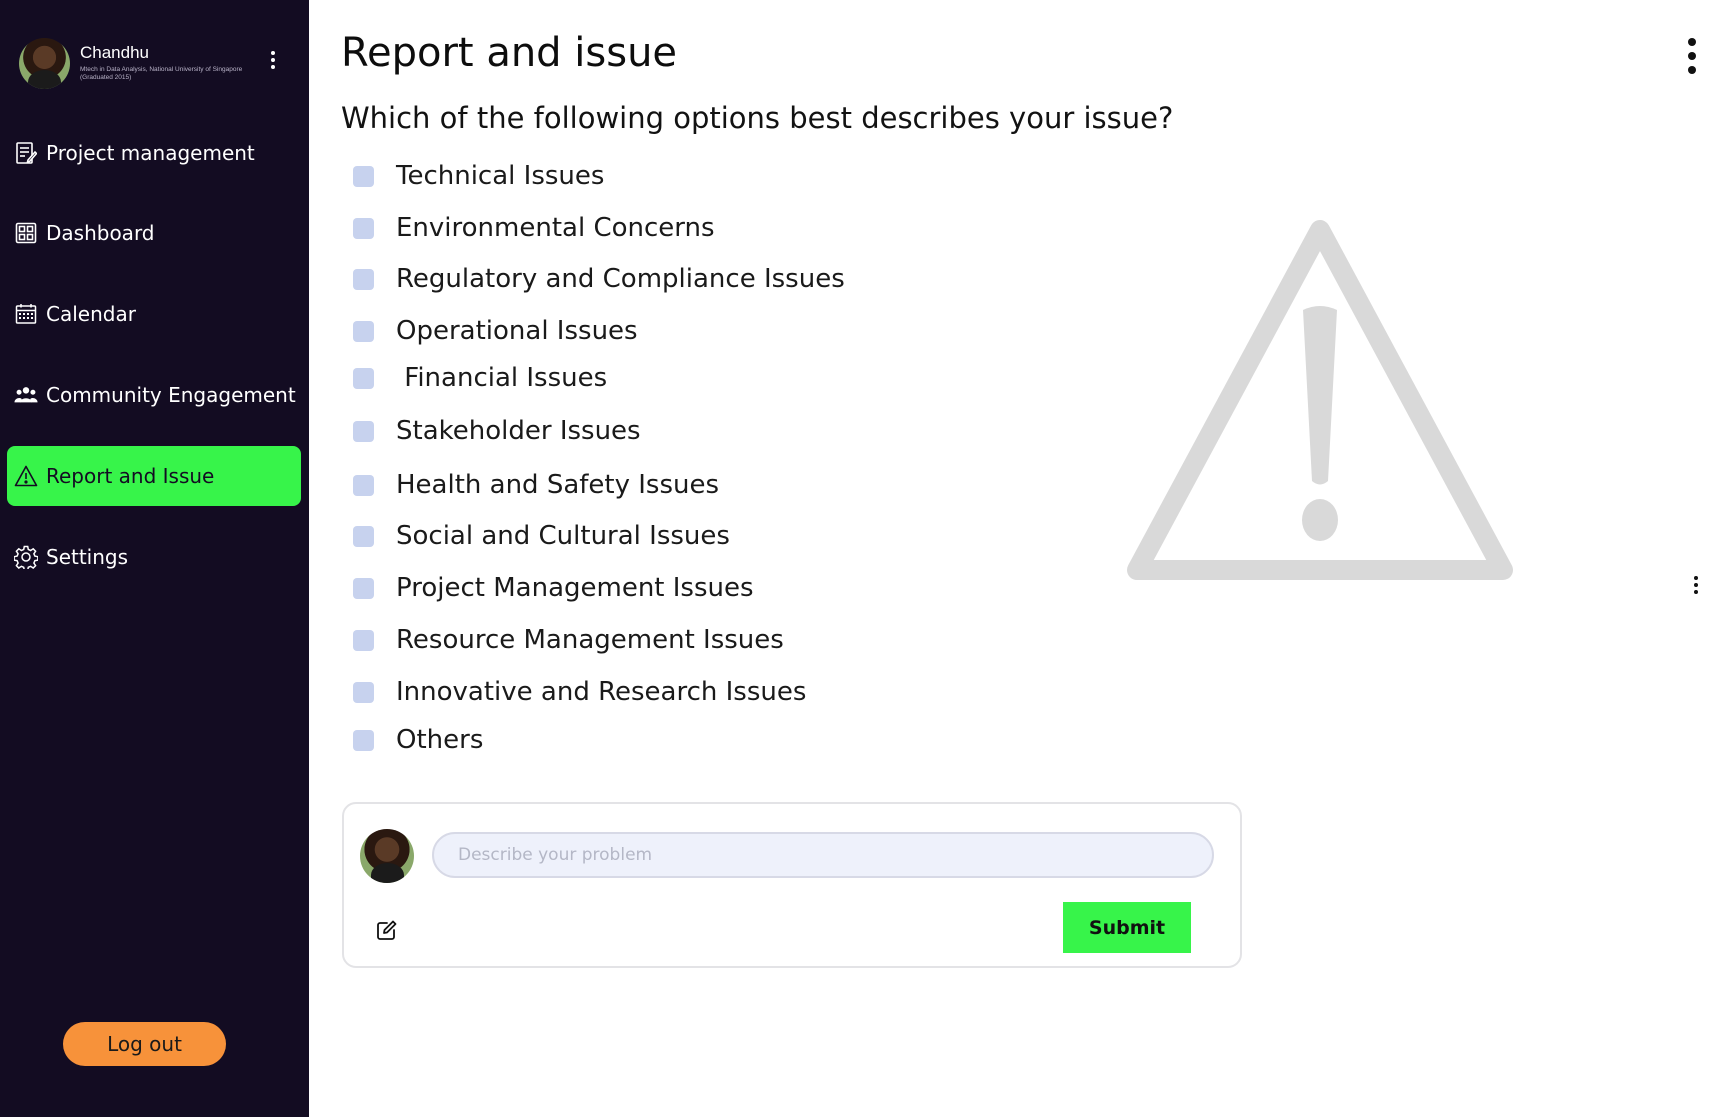  Describe the element at coordinates (590, 640) in the screenshot. I see `option-label: Resource Management Issues` at that location.